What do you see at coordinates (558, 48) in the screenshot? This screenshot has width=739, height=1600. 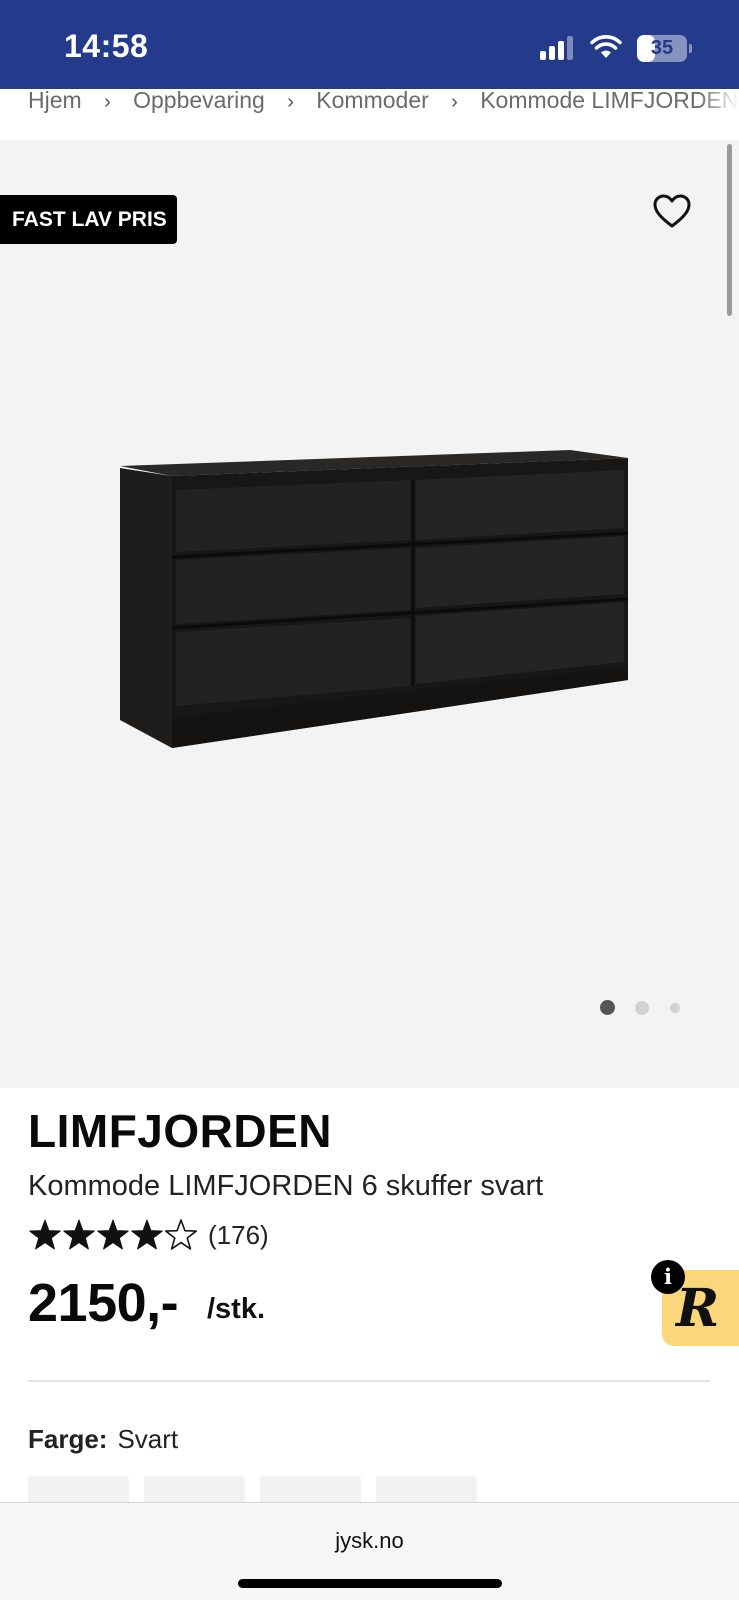 I see `cellular-signal-icon` at bounding box center [558, 48].